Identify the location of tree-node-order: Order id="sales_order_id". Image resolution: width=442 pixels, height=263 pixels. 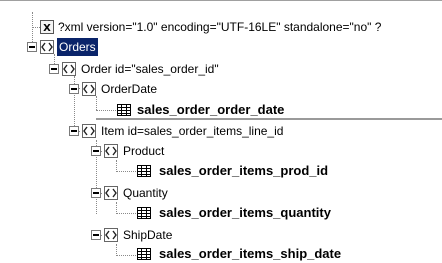
(150, 69).